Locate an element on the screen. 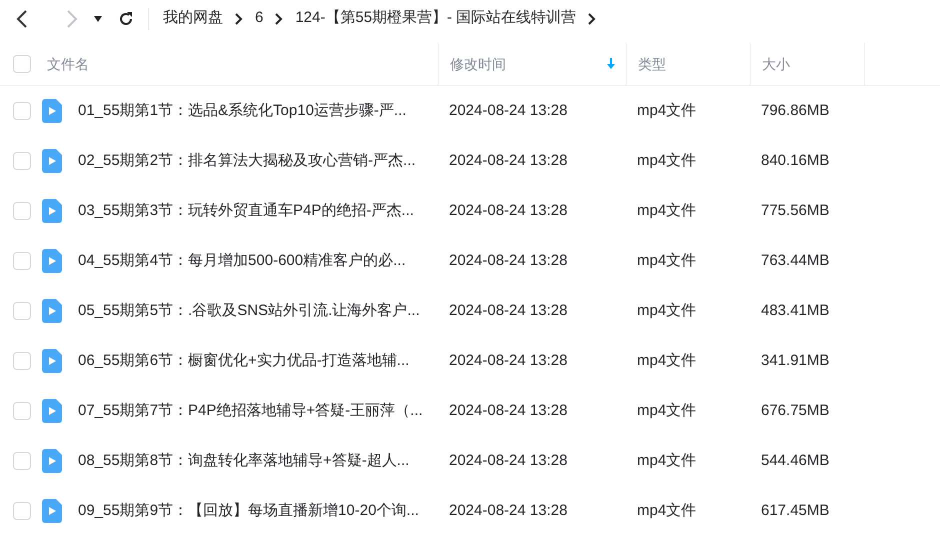 The image size is (940, 540). file-size: 763.44MB is located at coordinates (795, 260).